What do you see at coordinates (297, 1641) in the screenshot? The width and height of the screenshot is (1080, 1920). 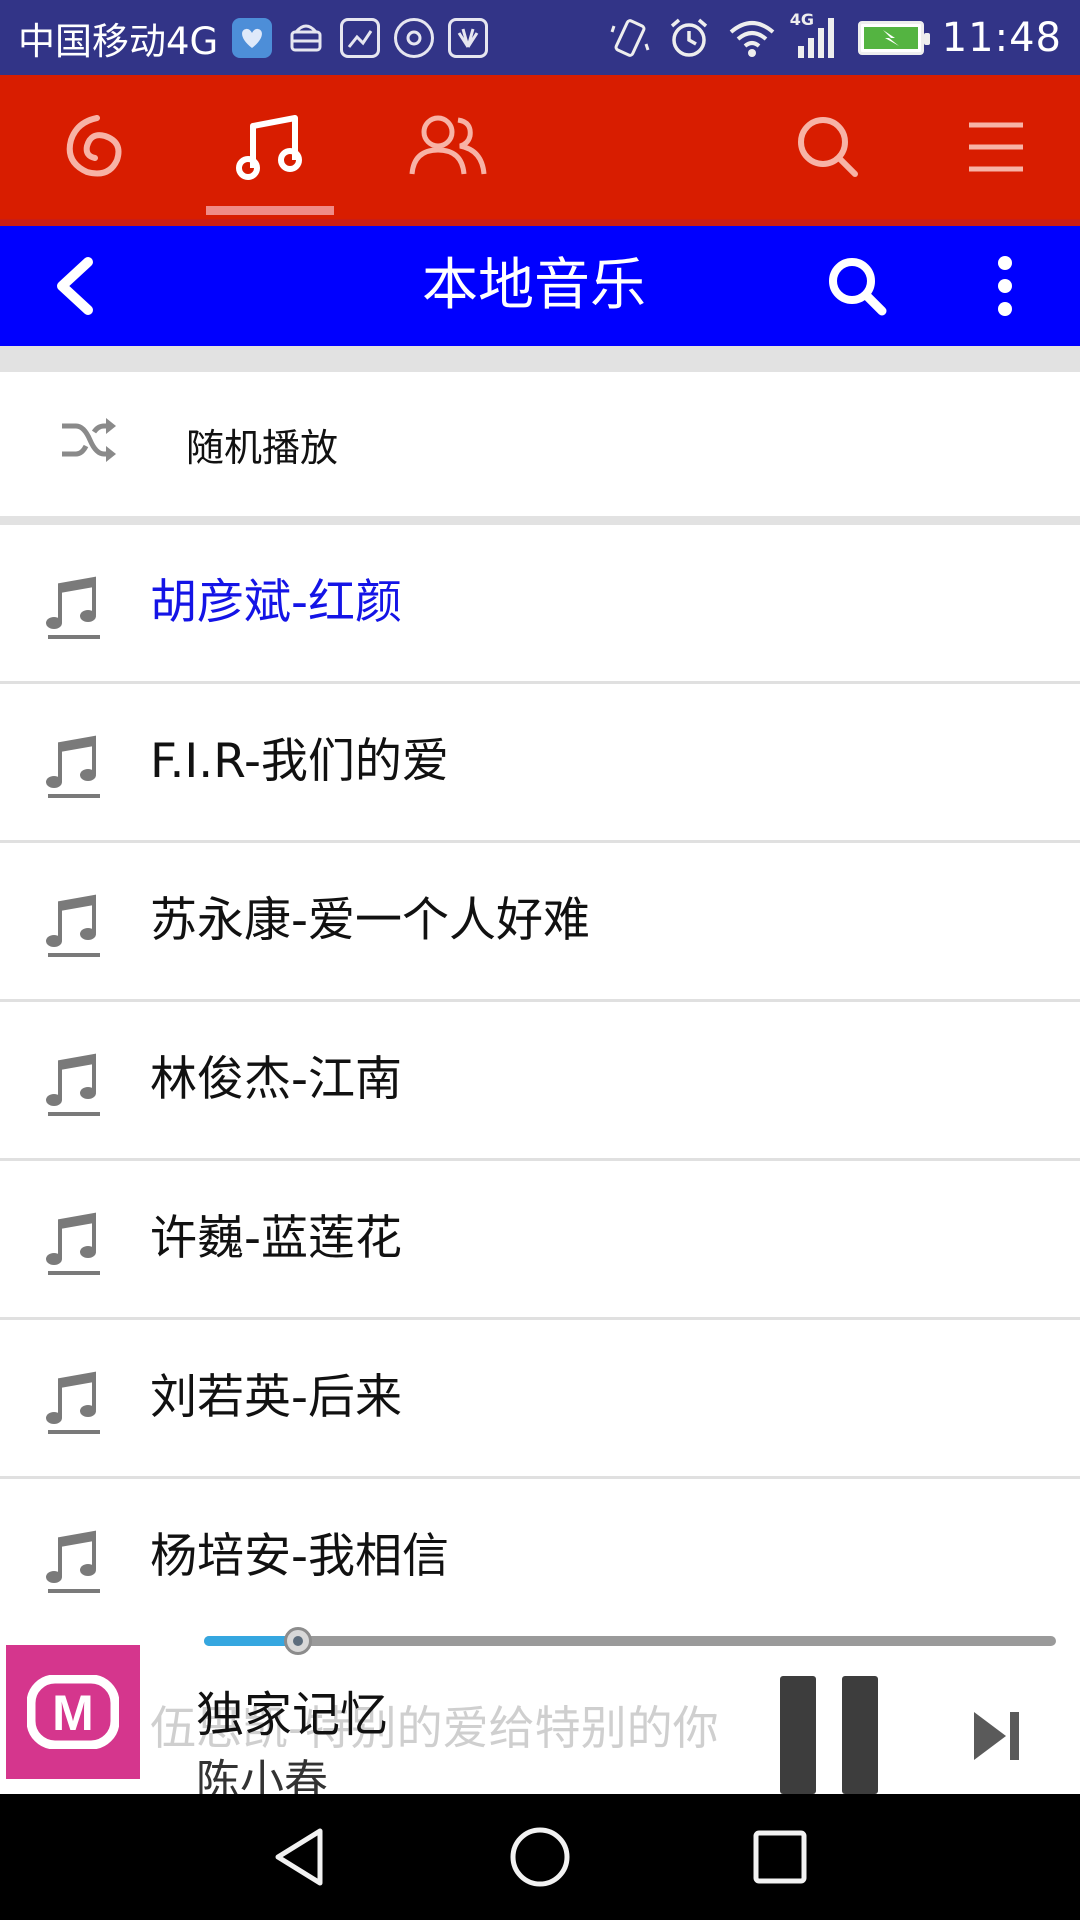 I see `progress-thumb` at bounding box center [297, 1641].